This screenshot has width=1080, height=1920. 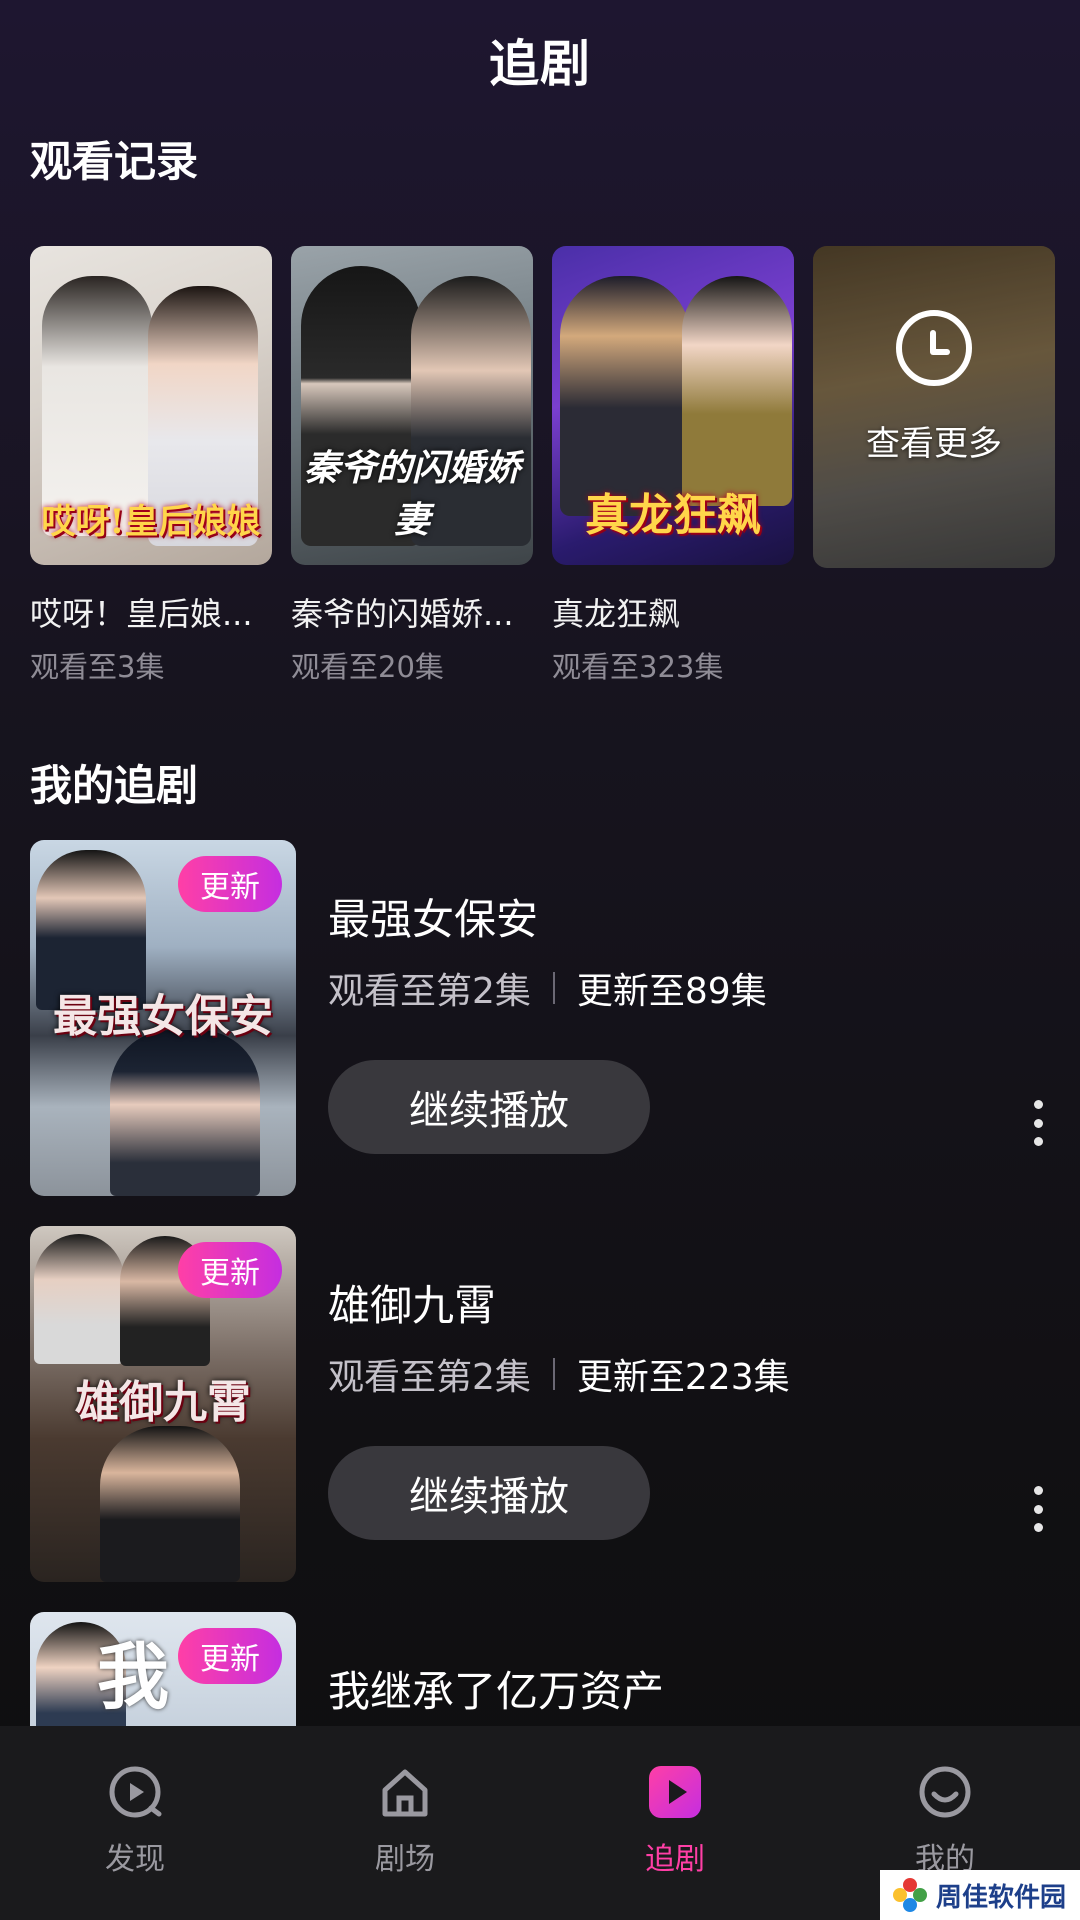 What do you see at coordinates (673, 515) in the screenshot?
I see `poster-title-art: 真龙狂飙` at bounding box center [673, 515].